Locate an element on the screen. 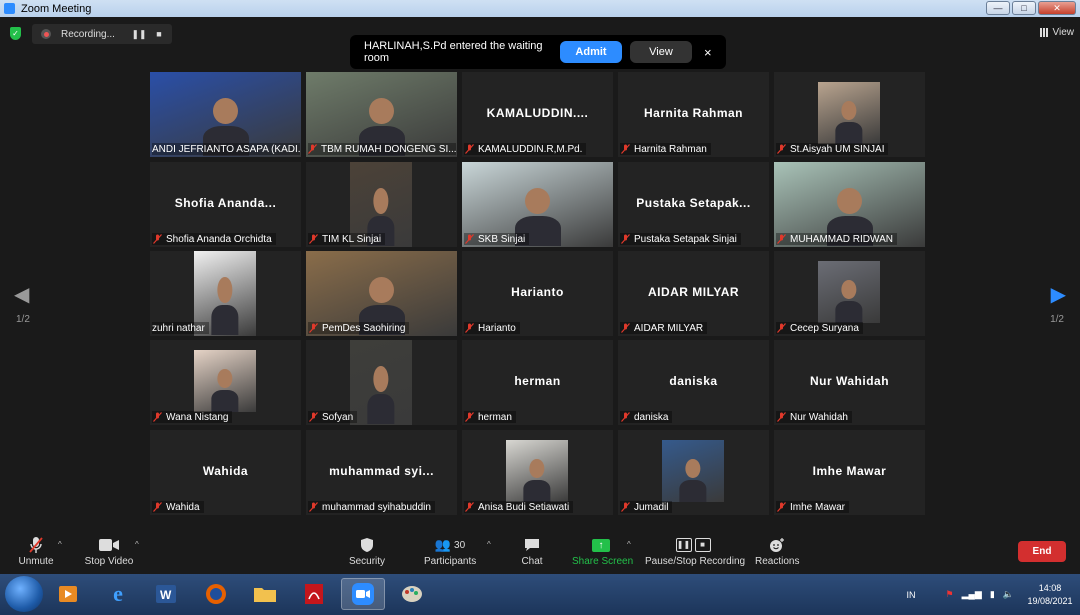  volume-icon: 🔈 is located at coordinates (1008, 594).